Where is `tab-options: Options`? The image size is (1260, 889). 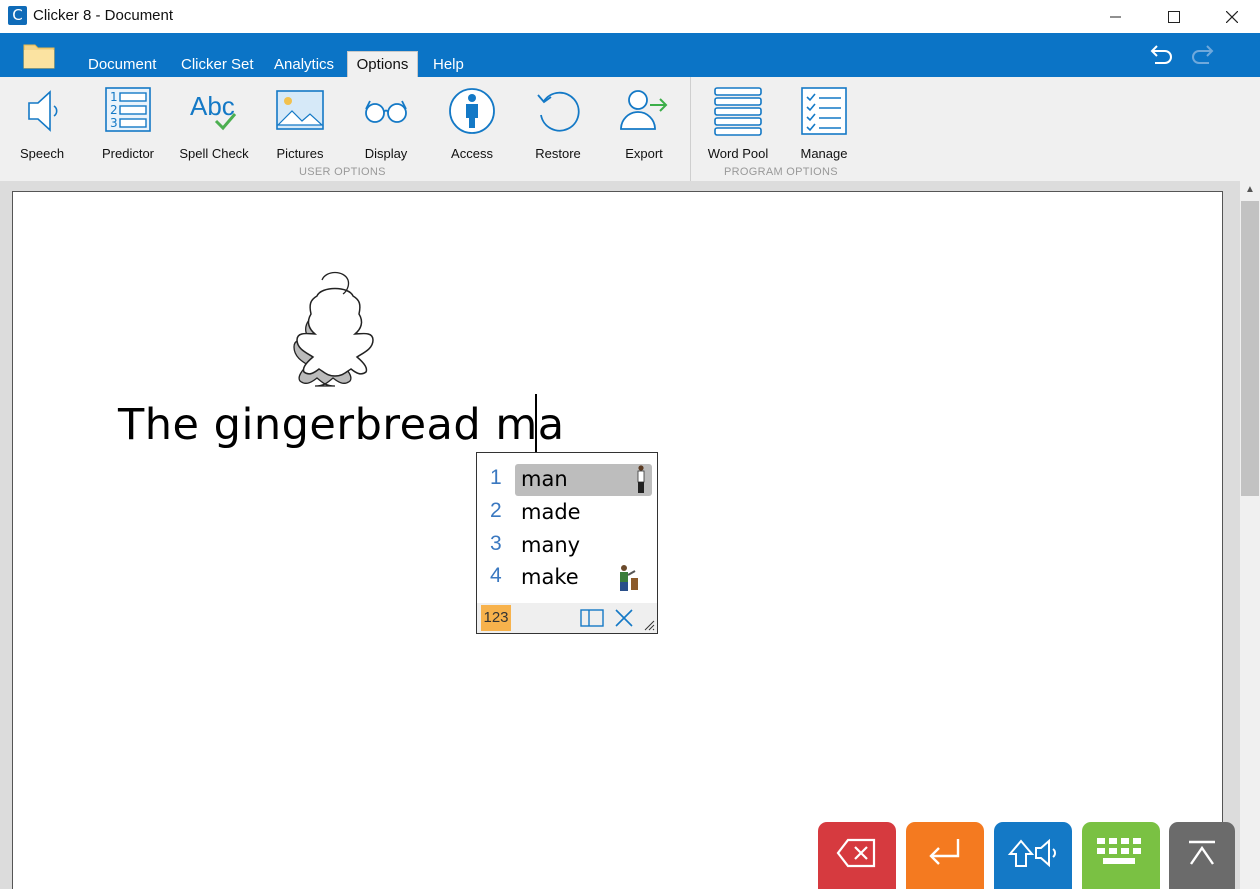
tab-options: Options is located at coordinates (382, 64).